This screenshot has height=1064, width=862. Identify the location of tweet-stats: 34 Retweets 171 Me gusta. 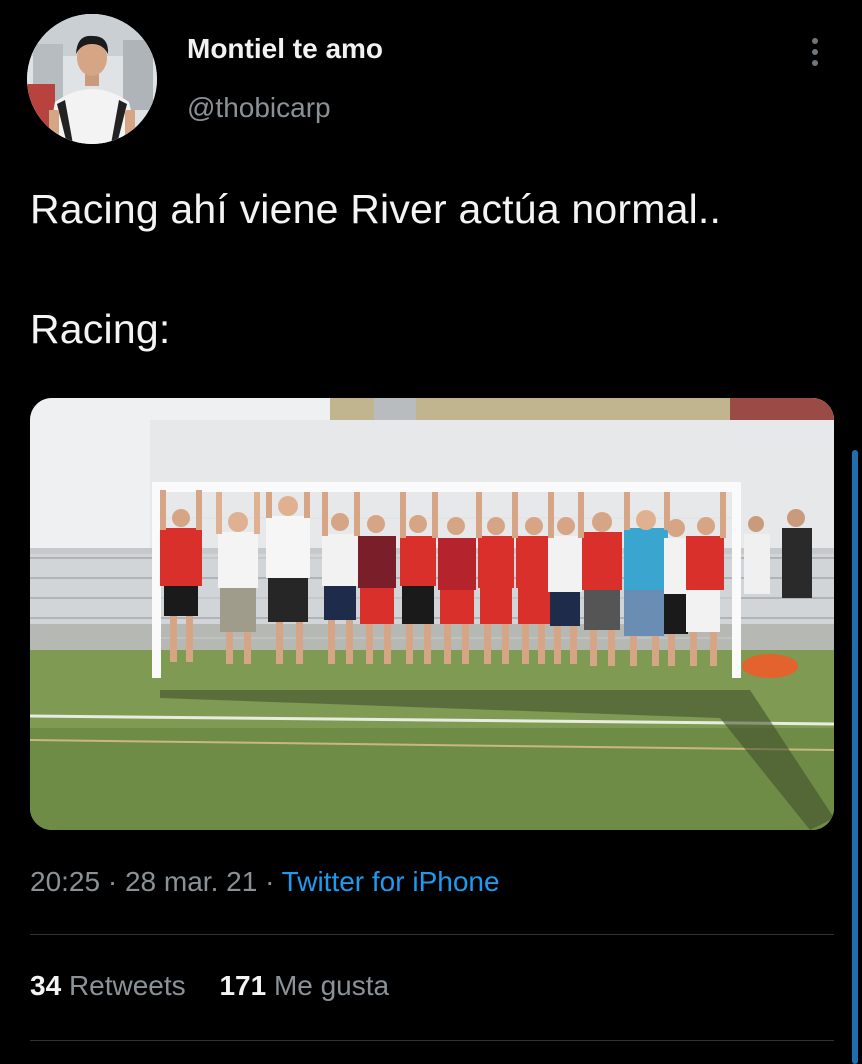
(209, 986).